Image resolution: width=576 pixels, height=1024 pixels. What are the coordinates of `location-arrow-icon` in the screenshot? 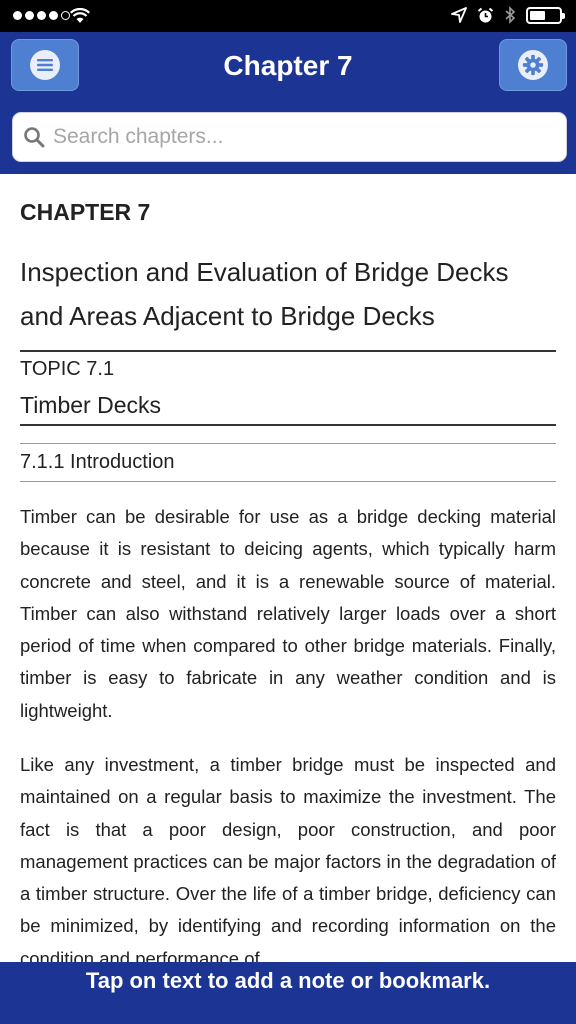 It's located at (459, 15).